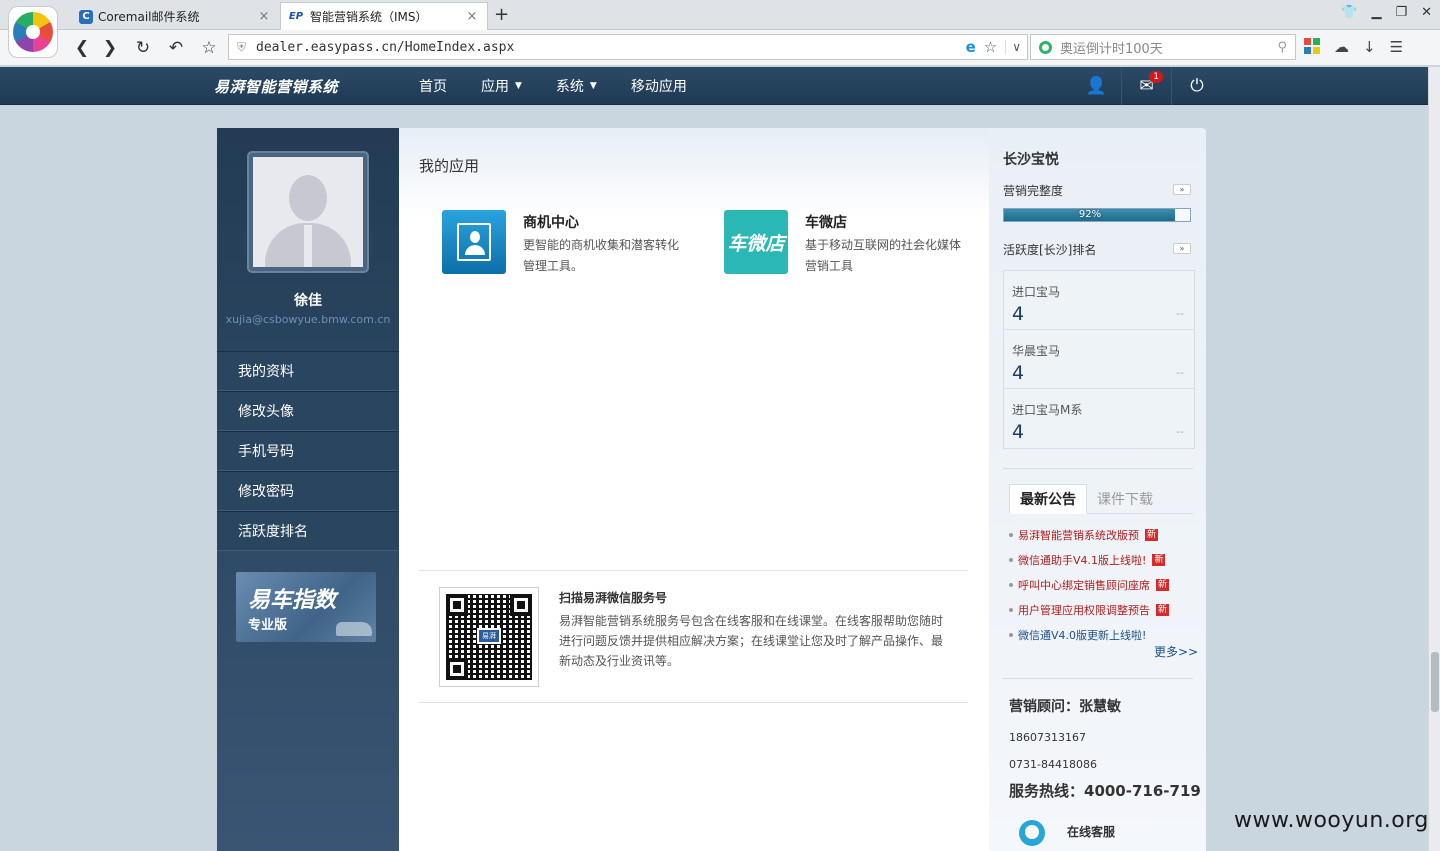 Image resolution: width=1440 pixels, height=851 pixels. What do you see at coordinates (1396, 47) in the screenshot?
I see `menu-icon: ☰` at bounding box center [1396, 47].